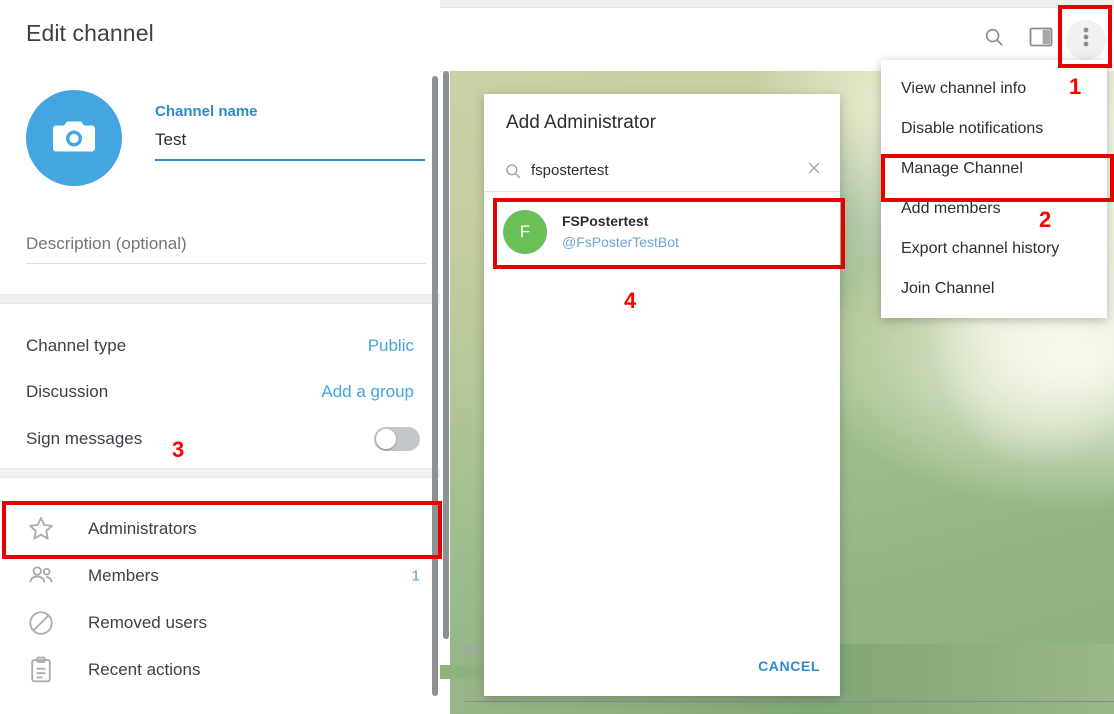 This screenshot has height=714, width=1114. Describe the element at coordinates (620, 242) in the screenshot. I see `result-username: @FsPosterTestBot` at that location.